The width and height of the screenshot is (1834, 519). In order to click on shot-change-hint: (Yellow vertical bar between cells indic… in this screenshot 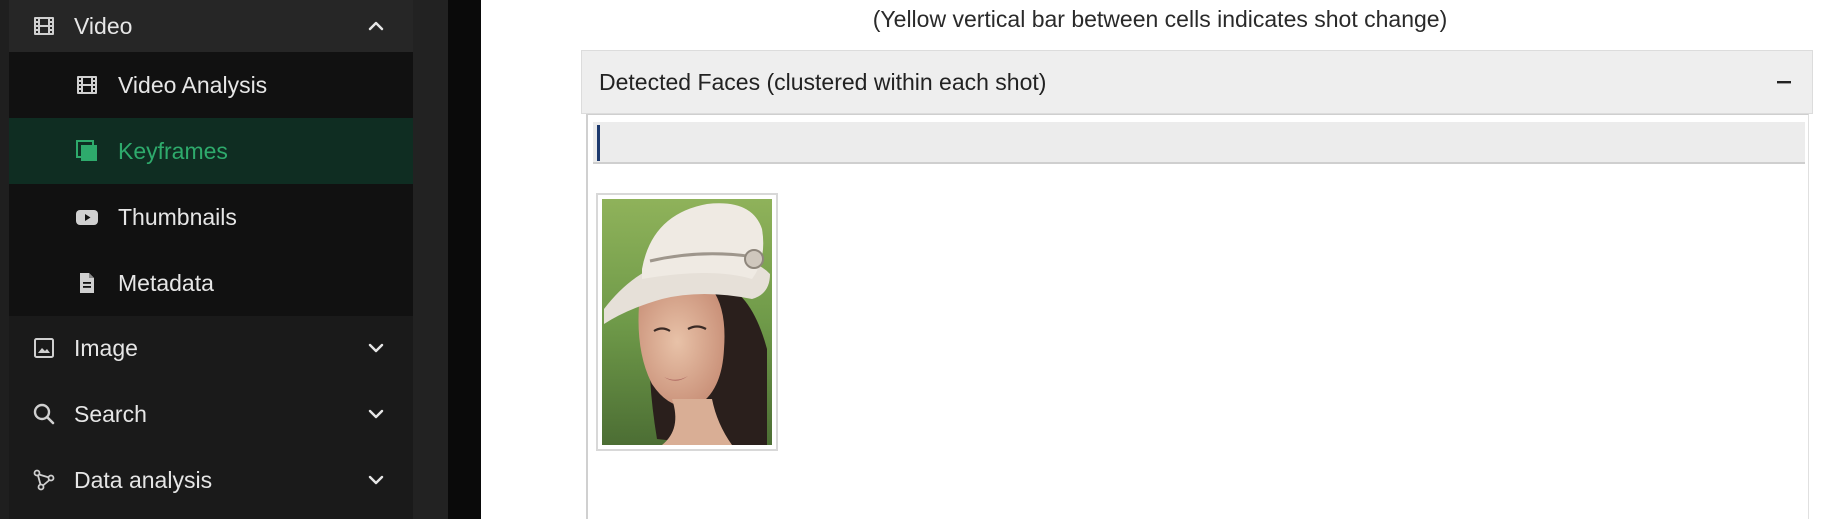, I will do `click(1160, 19)`.